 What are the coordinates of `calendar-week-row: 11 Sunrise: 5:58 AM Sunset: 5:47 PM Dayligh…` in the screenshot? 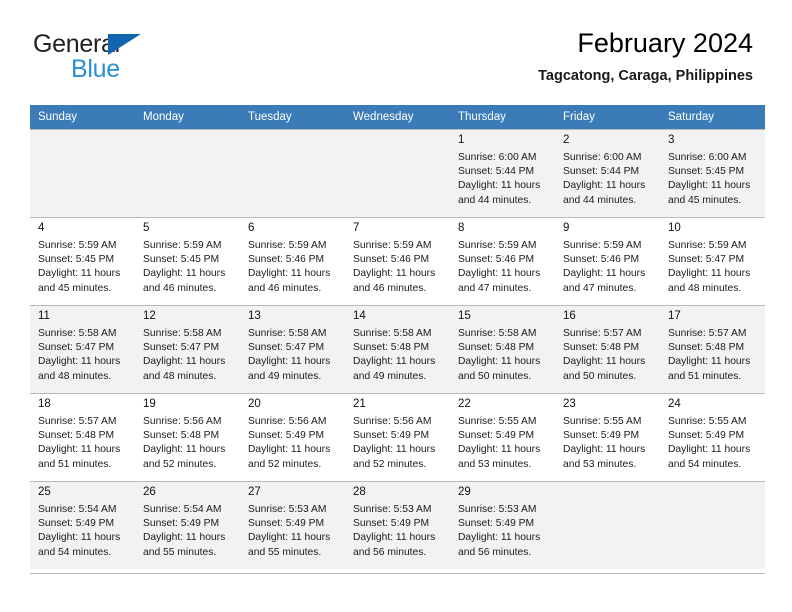 It's located at (397, 349).